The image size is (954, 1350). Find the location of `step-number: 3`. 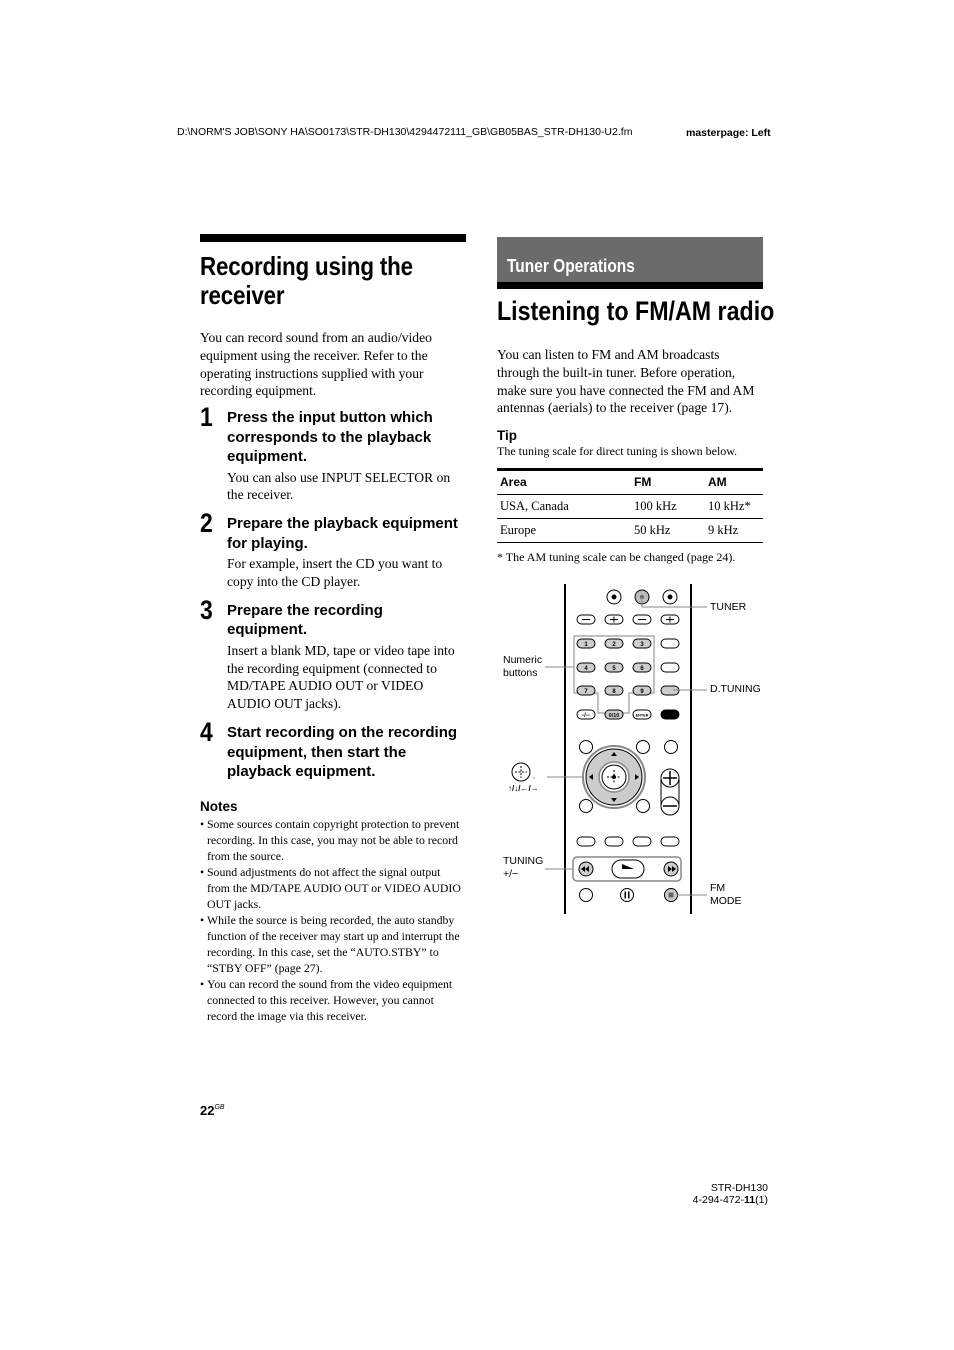

step-number: 3 is located at coordinates (206, 609).